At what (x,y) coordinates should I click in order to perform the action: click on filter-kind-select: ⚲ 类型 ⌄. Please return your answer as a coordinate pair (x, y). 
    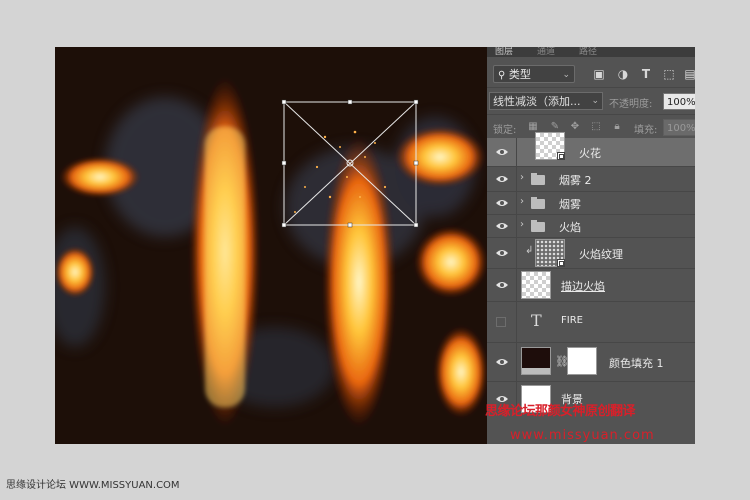
    Looking at the image, I should click on (534, 74).